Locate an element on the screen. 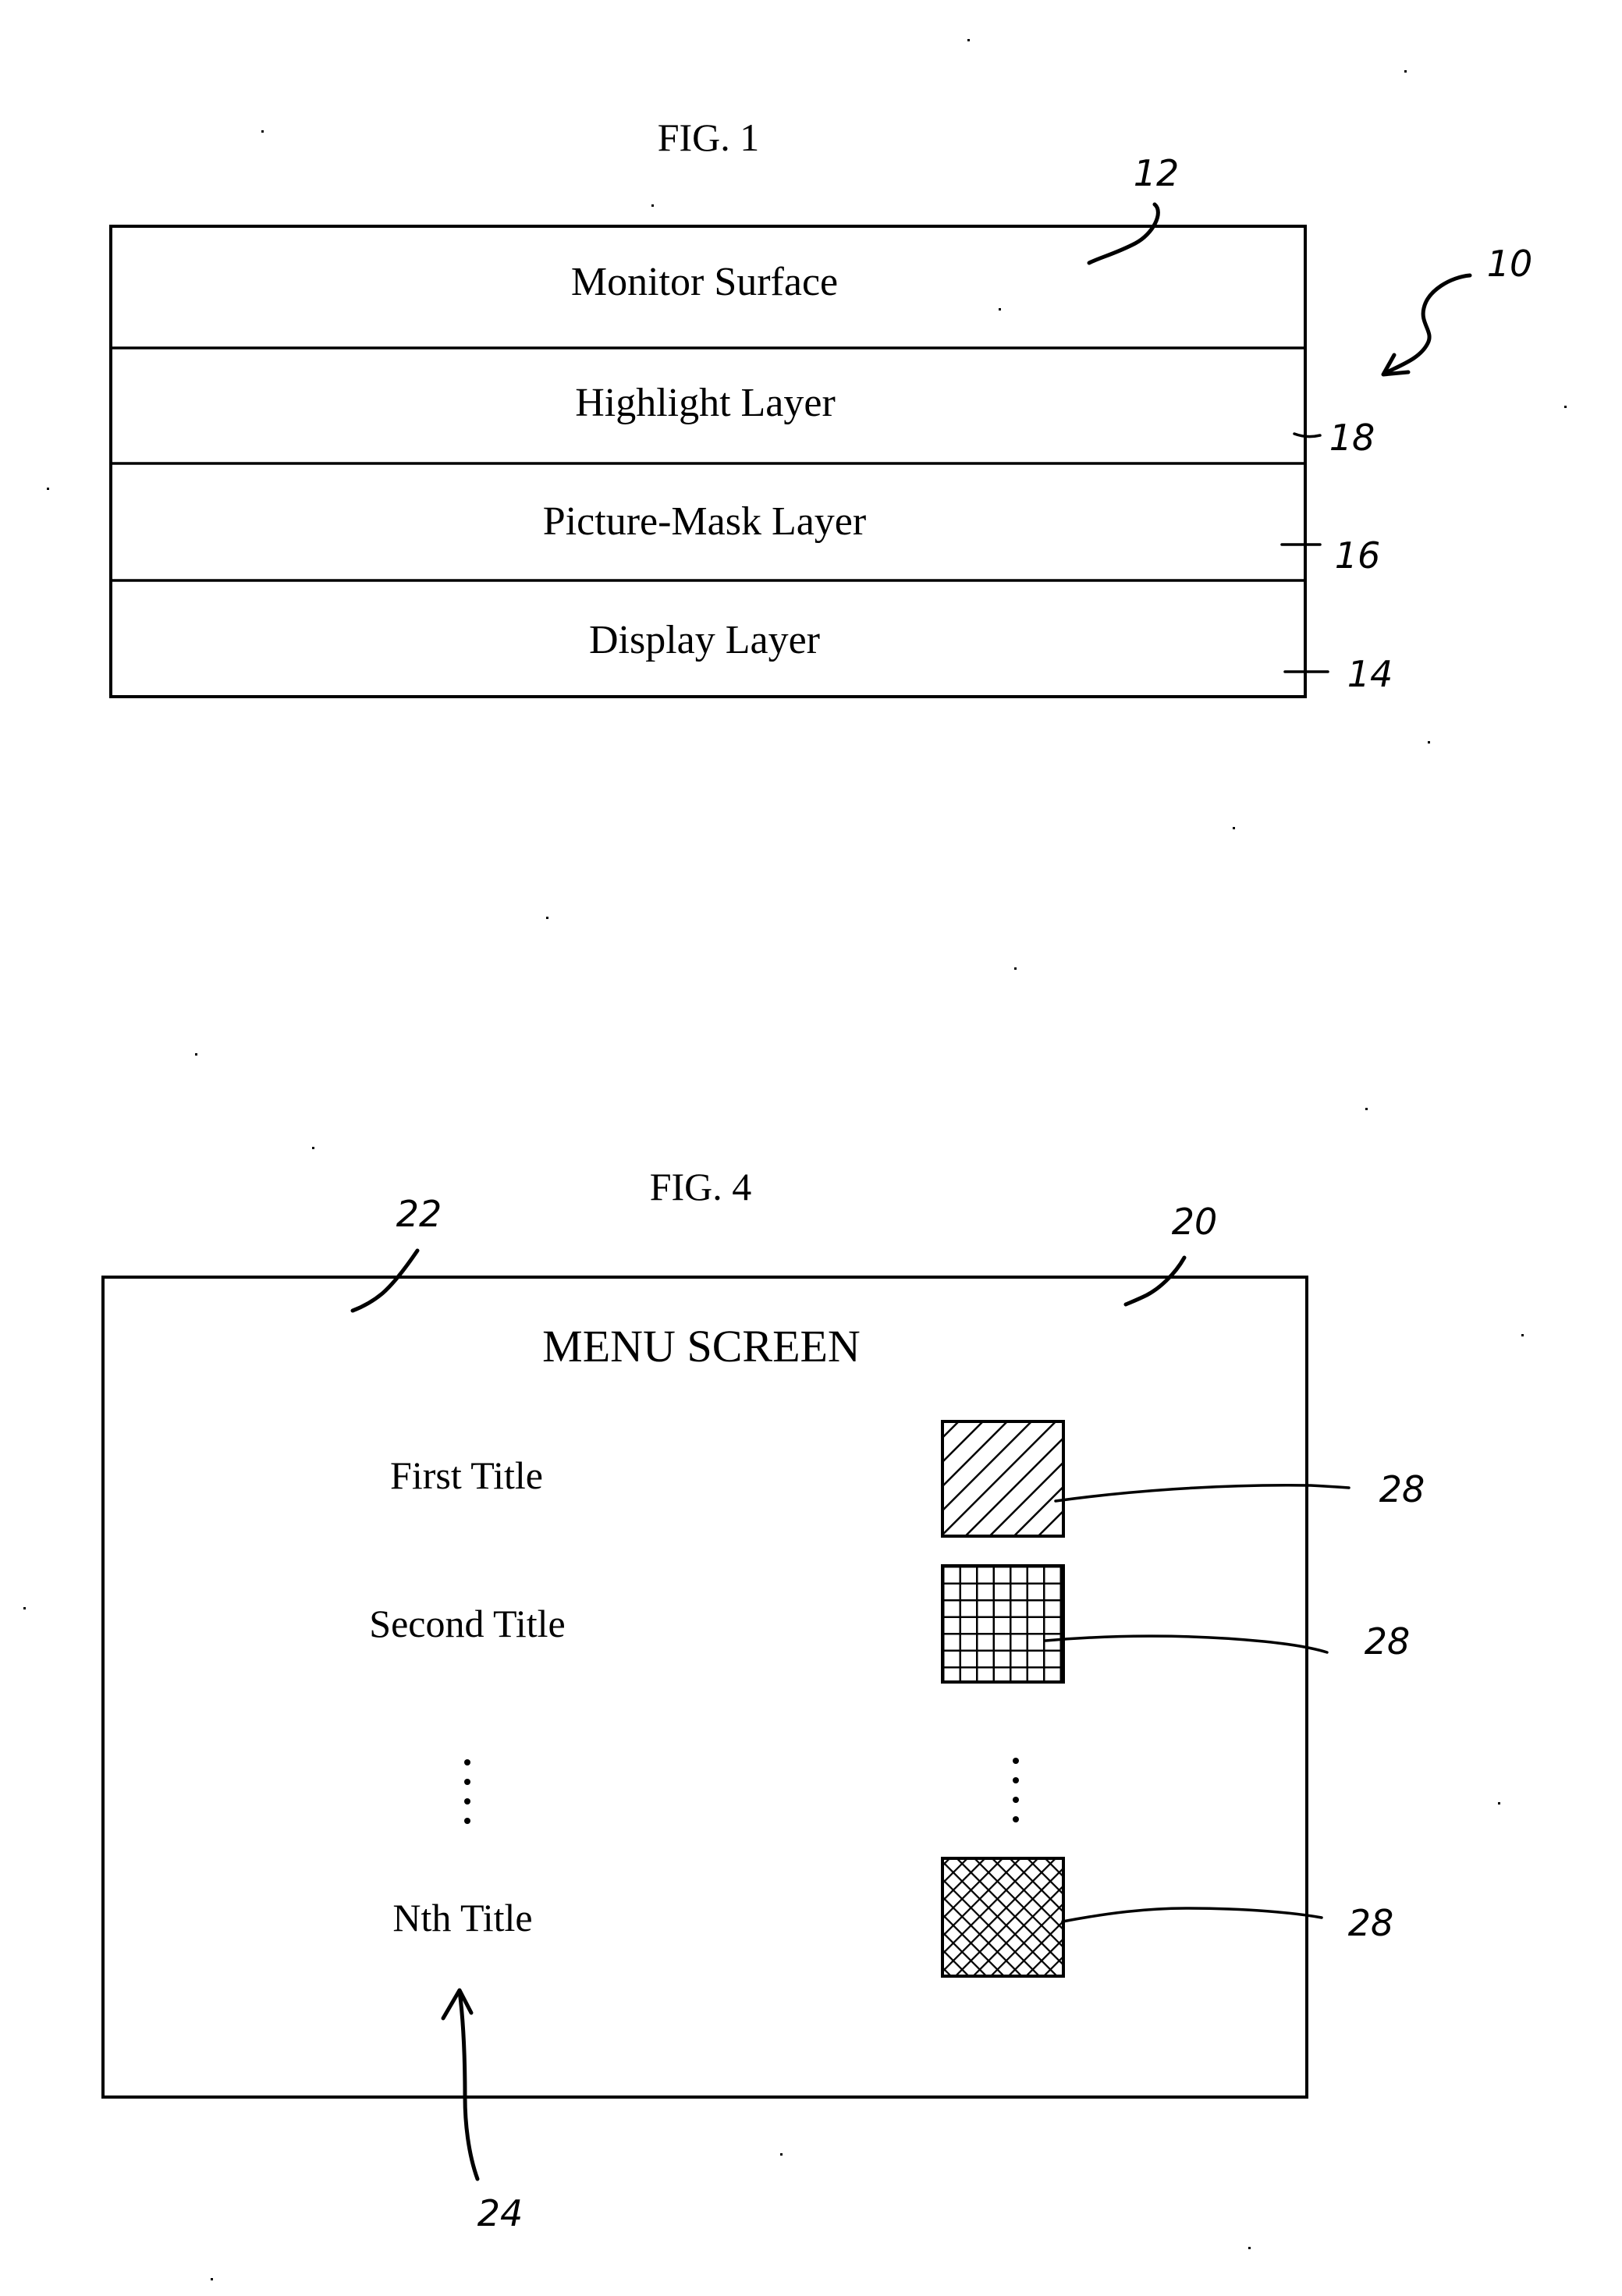 The height and width of the screenshot is (2296, 1622). ref-number: 18 is located at coordinates (1352, 438).